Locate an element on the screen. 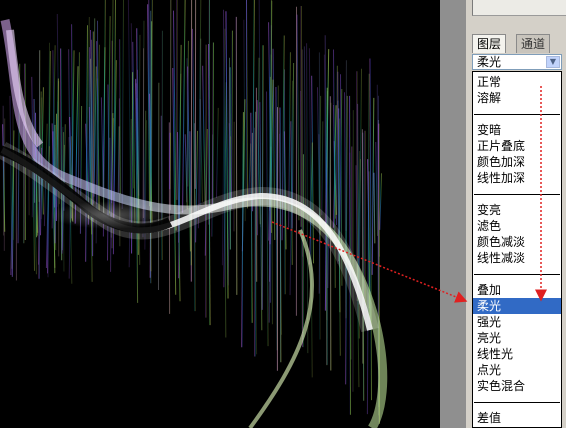  panel-tabs: 图层 通道 is located at coordinates (519, 43).